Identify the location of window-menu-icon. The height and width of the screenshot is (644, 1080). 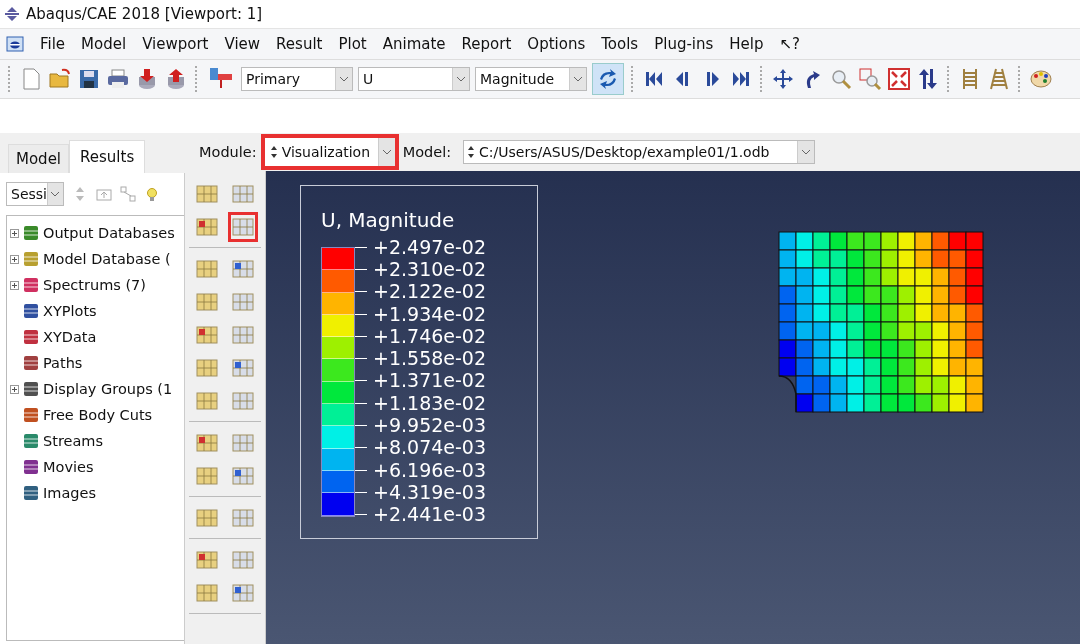
(15, 44).